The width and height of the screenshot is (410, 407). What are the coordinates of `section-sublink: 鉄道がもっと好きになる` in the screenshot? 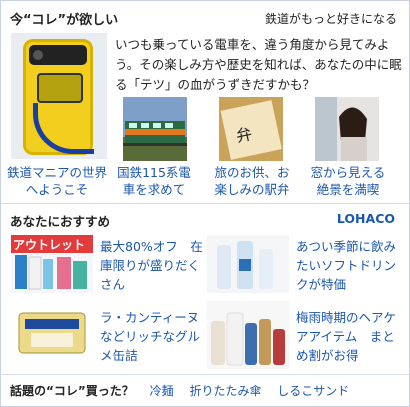 It's located at (331, 18).